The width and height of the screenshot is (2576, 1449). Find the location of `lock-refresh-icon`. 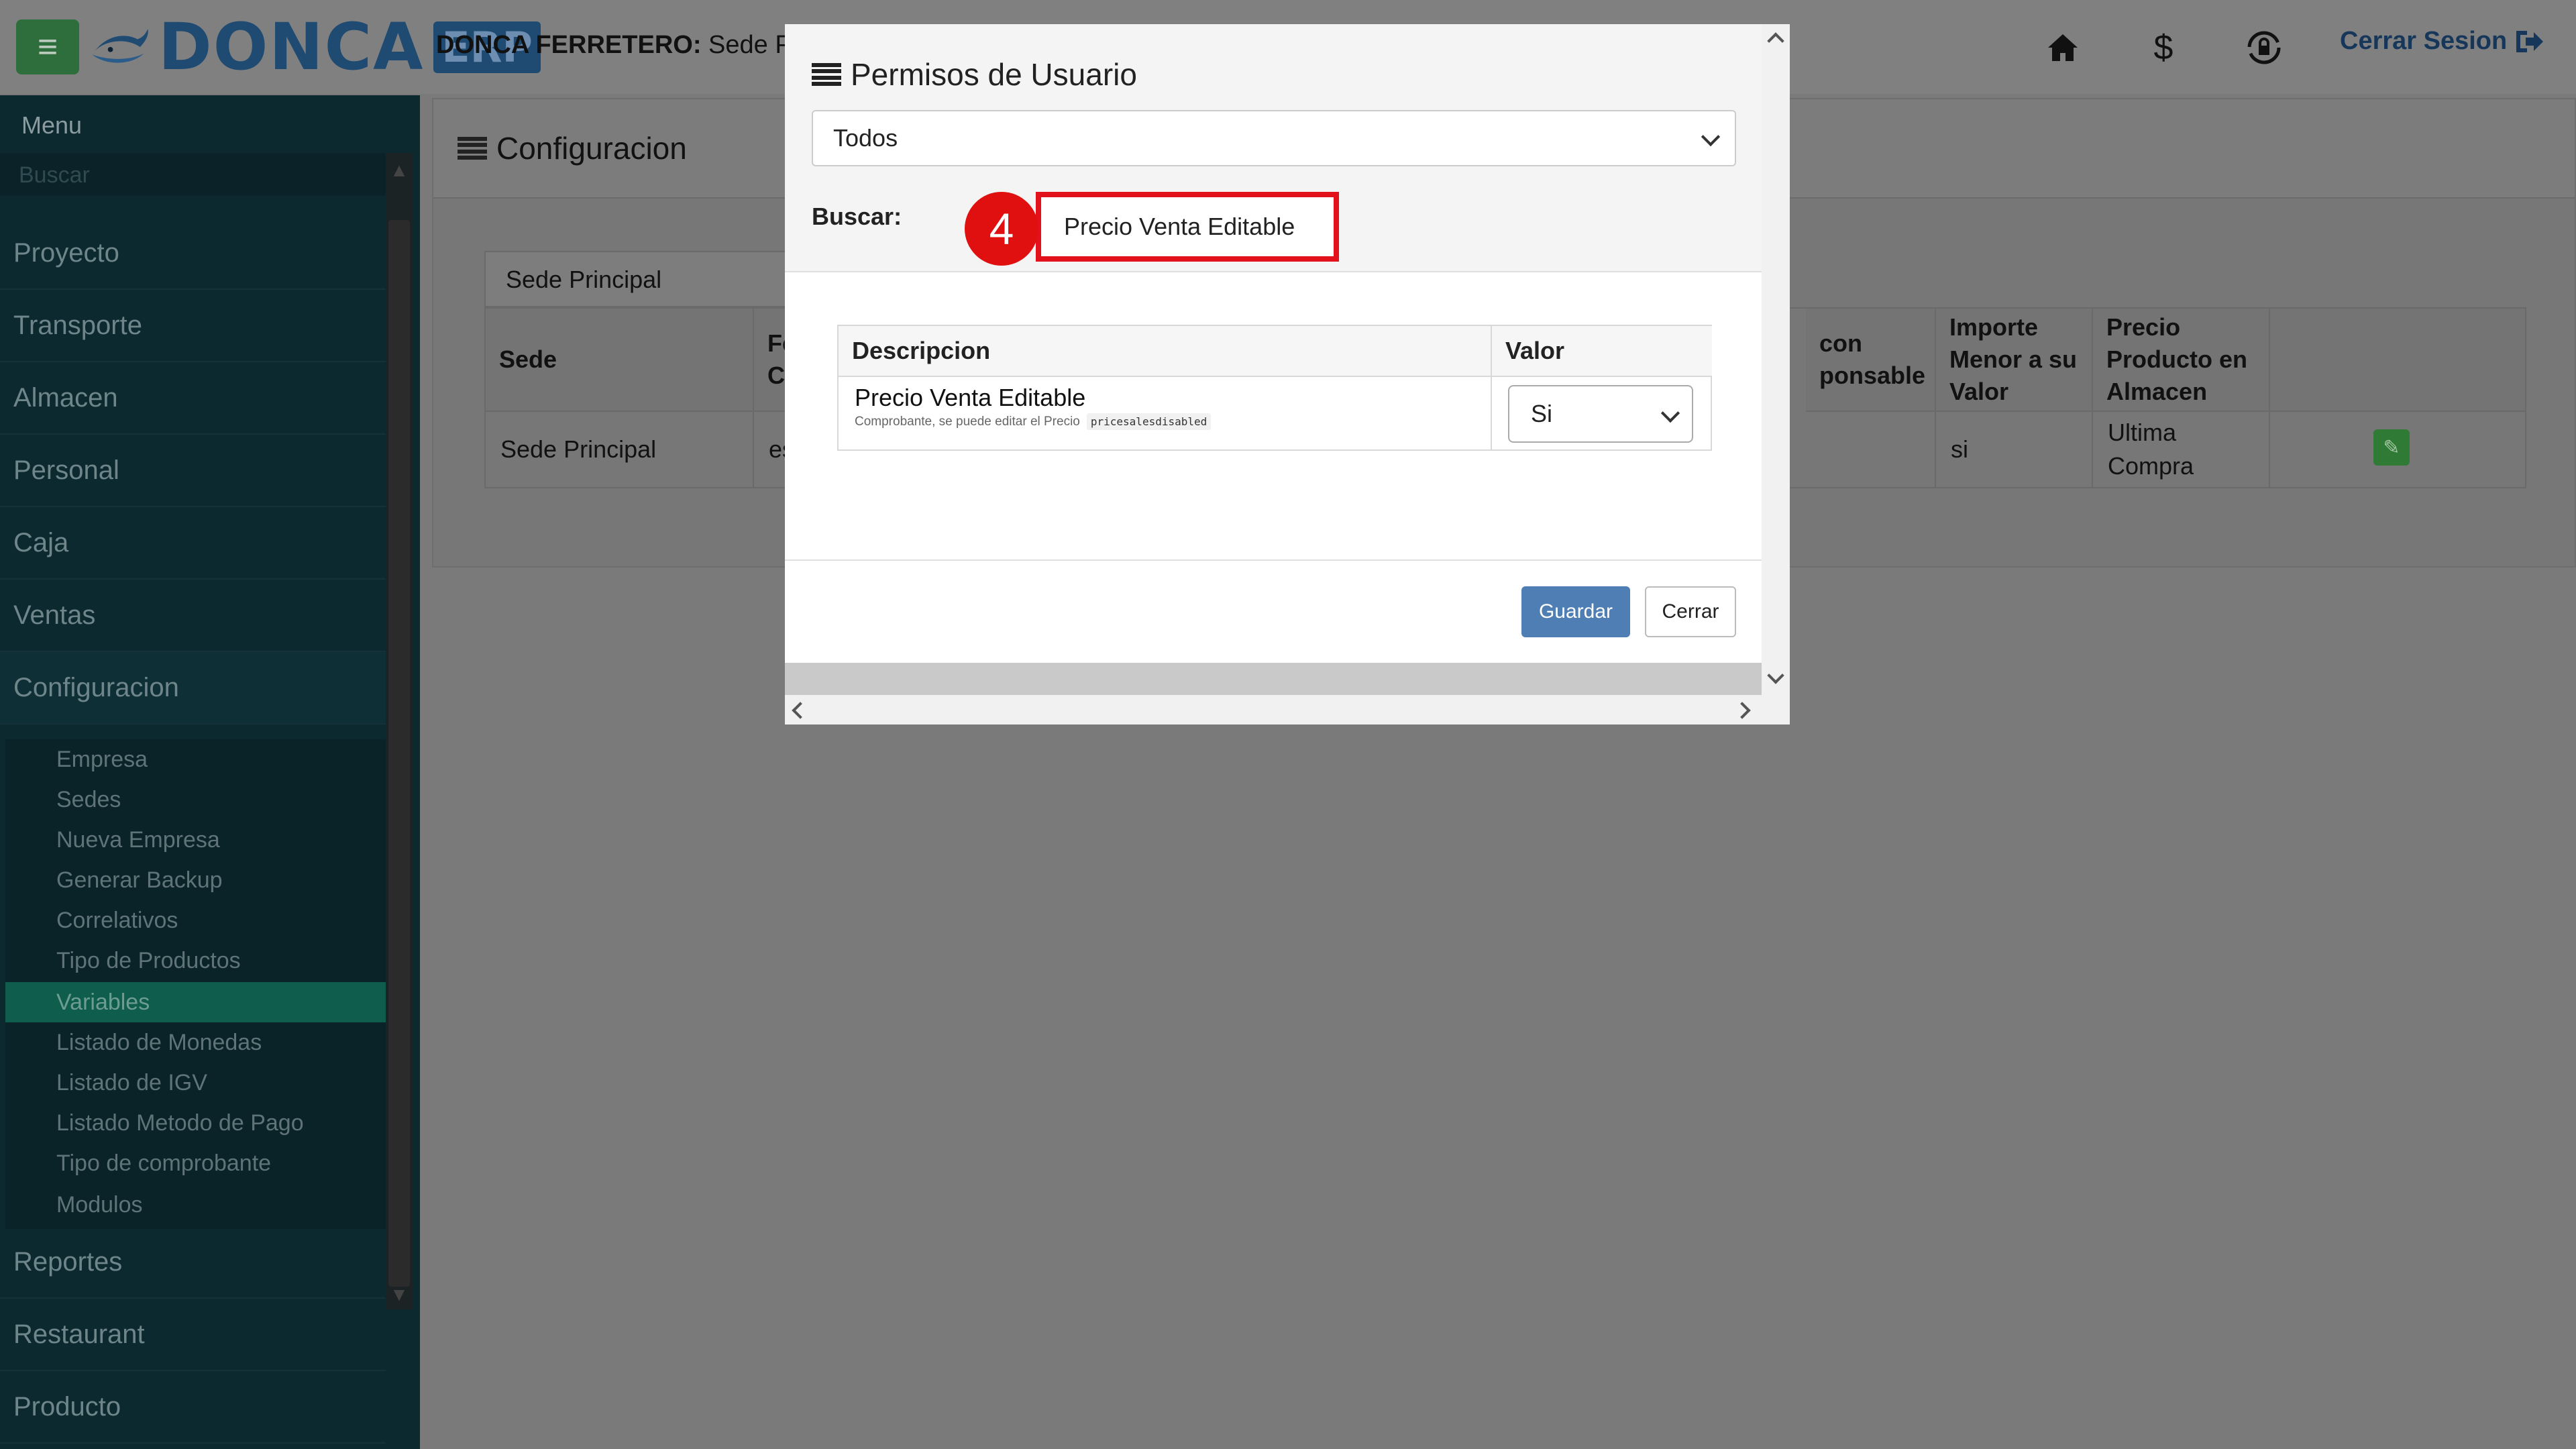

lock-refresh-icon is located at coordinates (2264, 47).